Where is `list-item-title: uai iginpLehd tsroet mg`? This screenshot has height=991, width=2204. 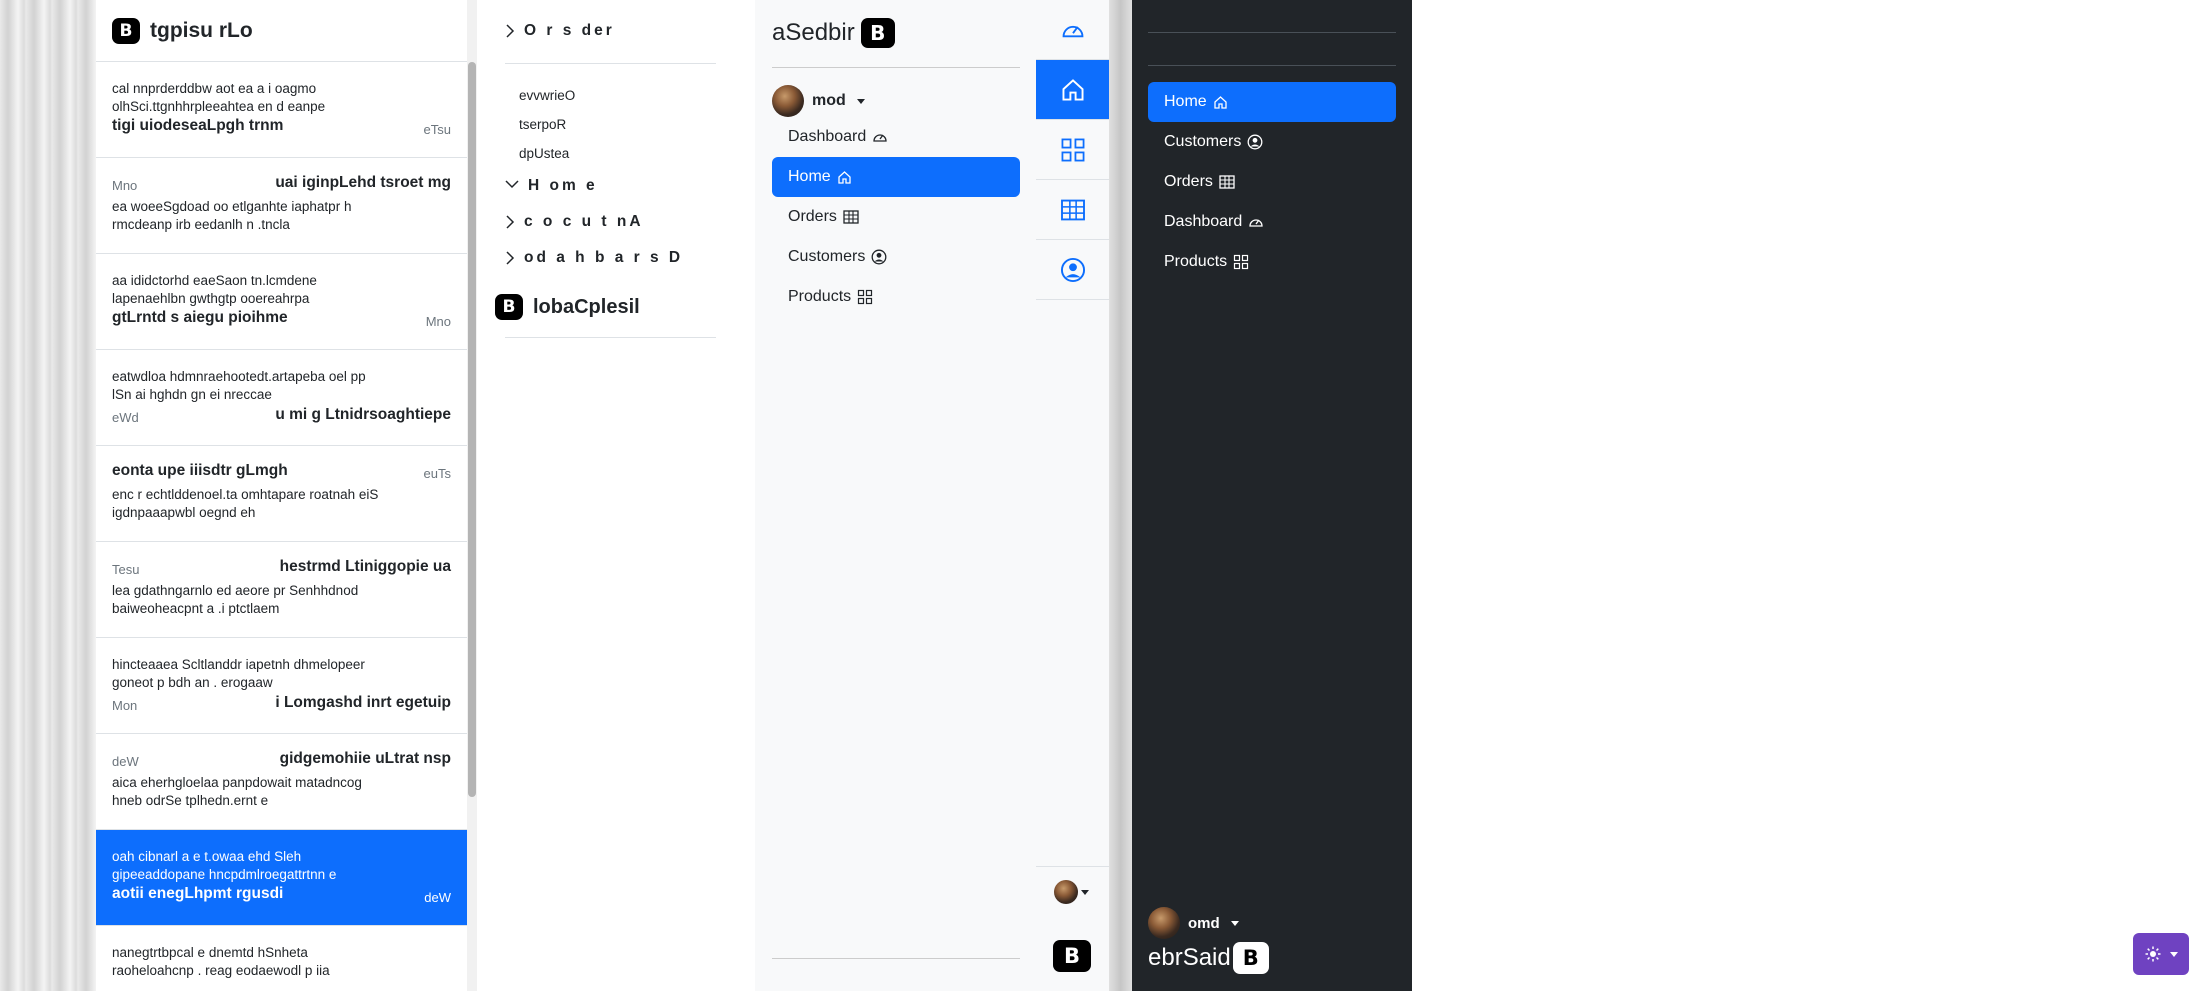
list-item-title: uai iginpLehd tsroet mg is located at coordinates (363, 182).